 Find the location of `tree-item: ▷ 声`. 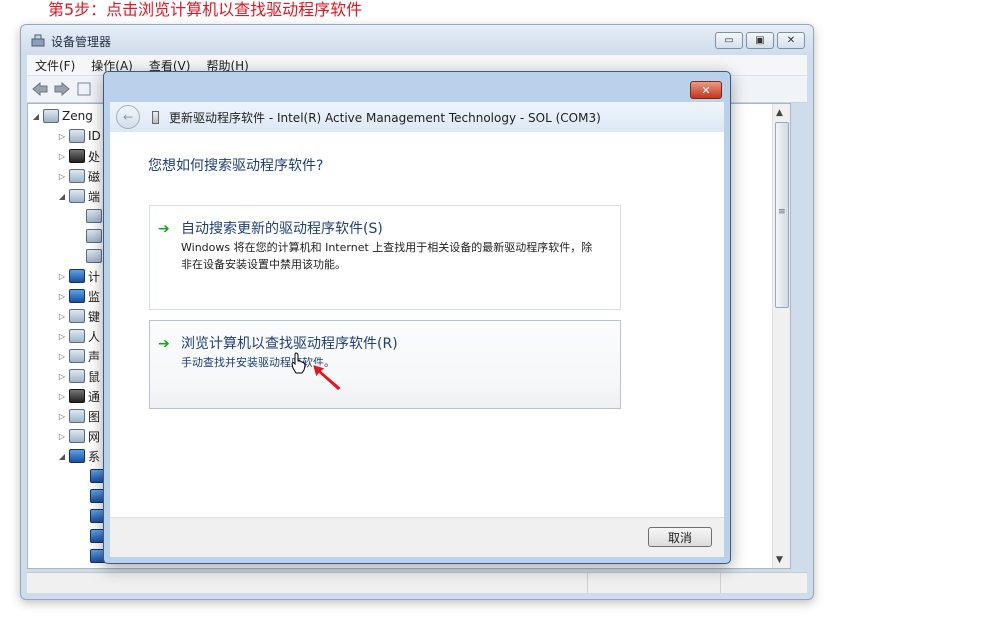

tree-item: ▷ 声 is located at coordinates (79, 356).